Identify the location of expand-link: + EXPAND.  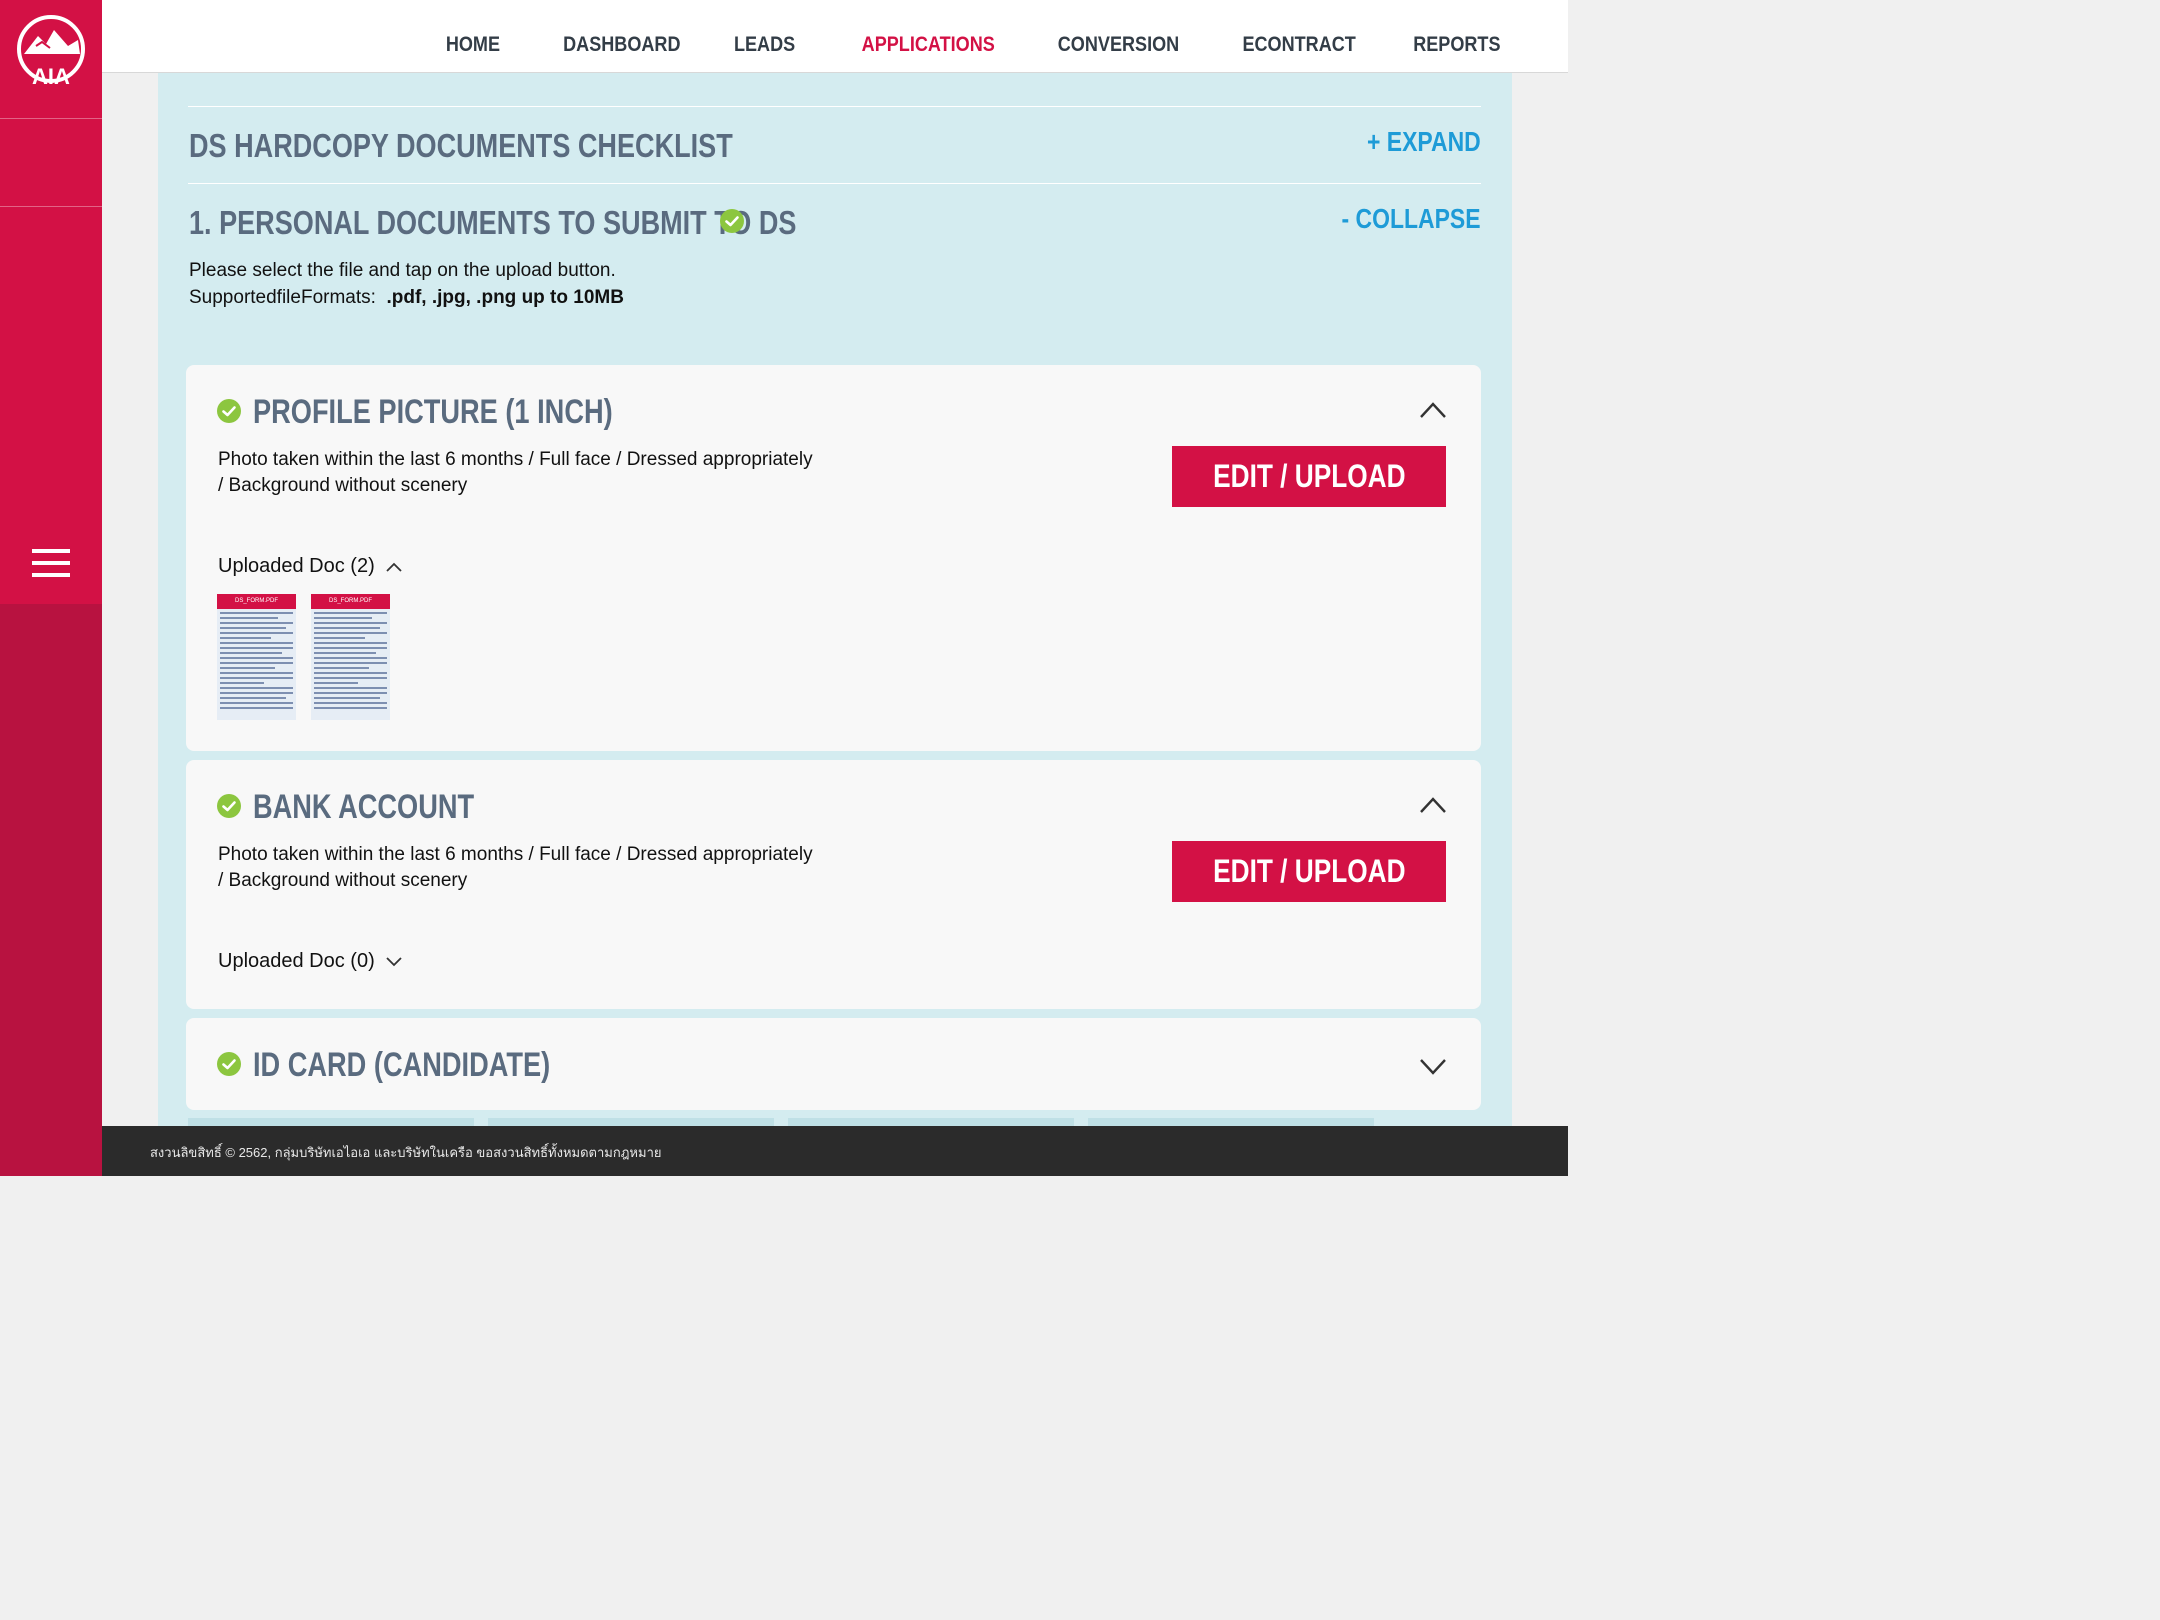
(1424, 142).